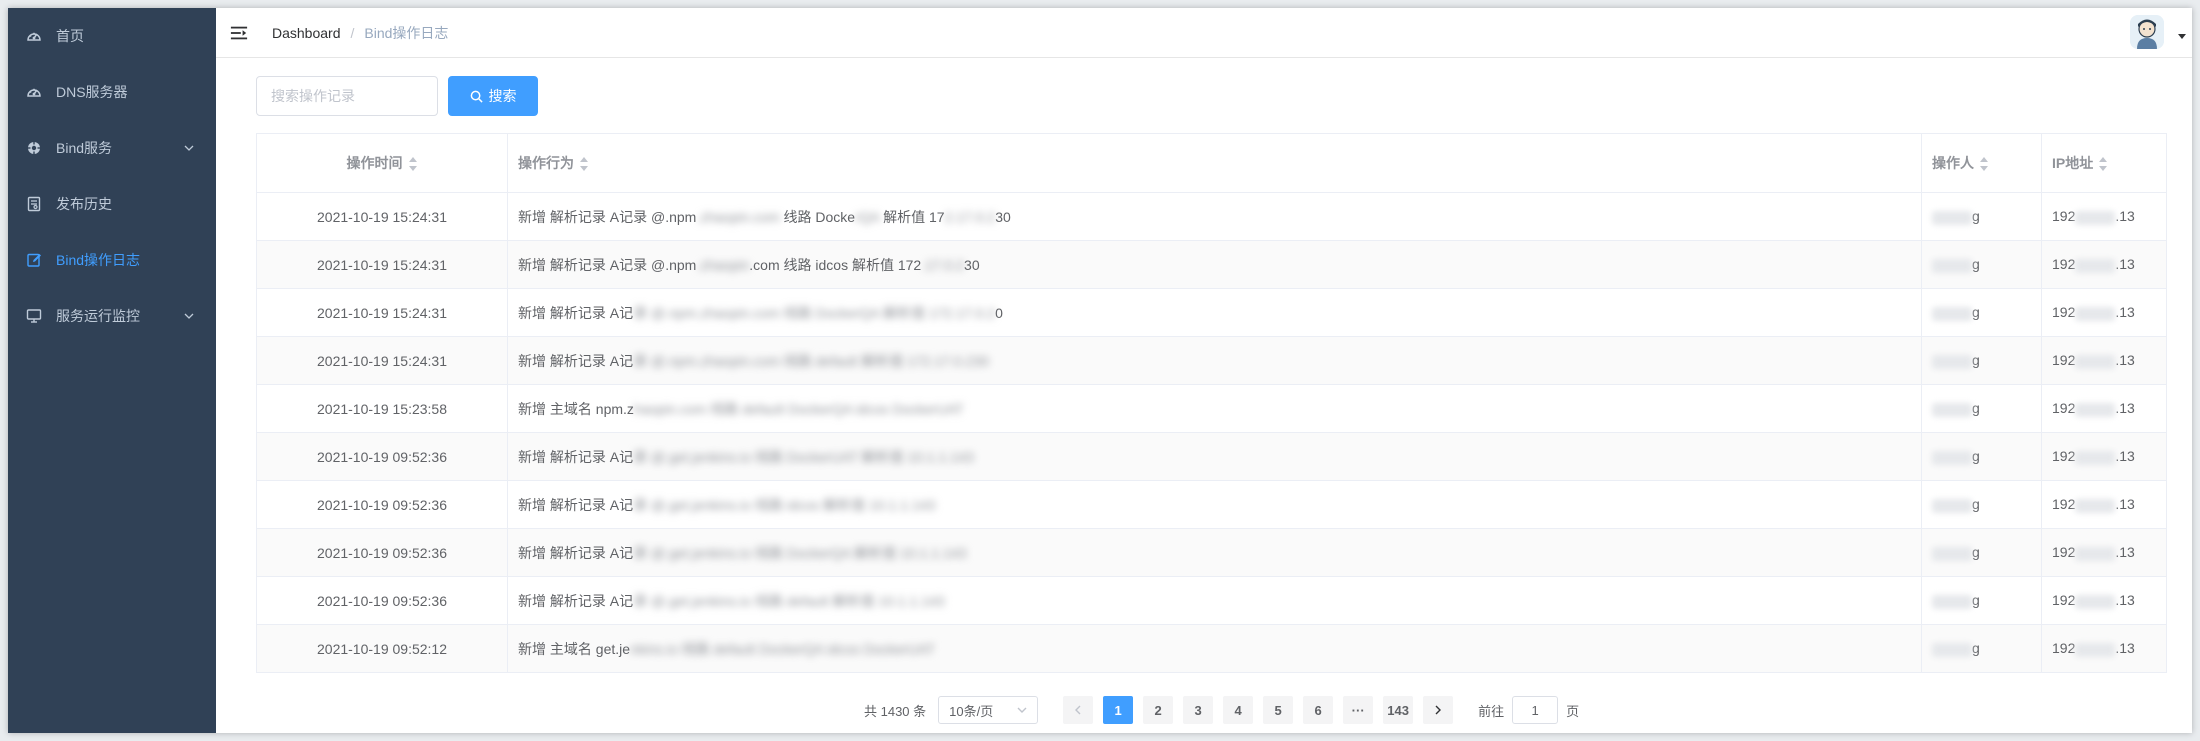 The height and width of the screenshot is (741, 2200). I want to click on column-header-action: 操作行为, so click(1214, 163).